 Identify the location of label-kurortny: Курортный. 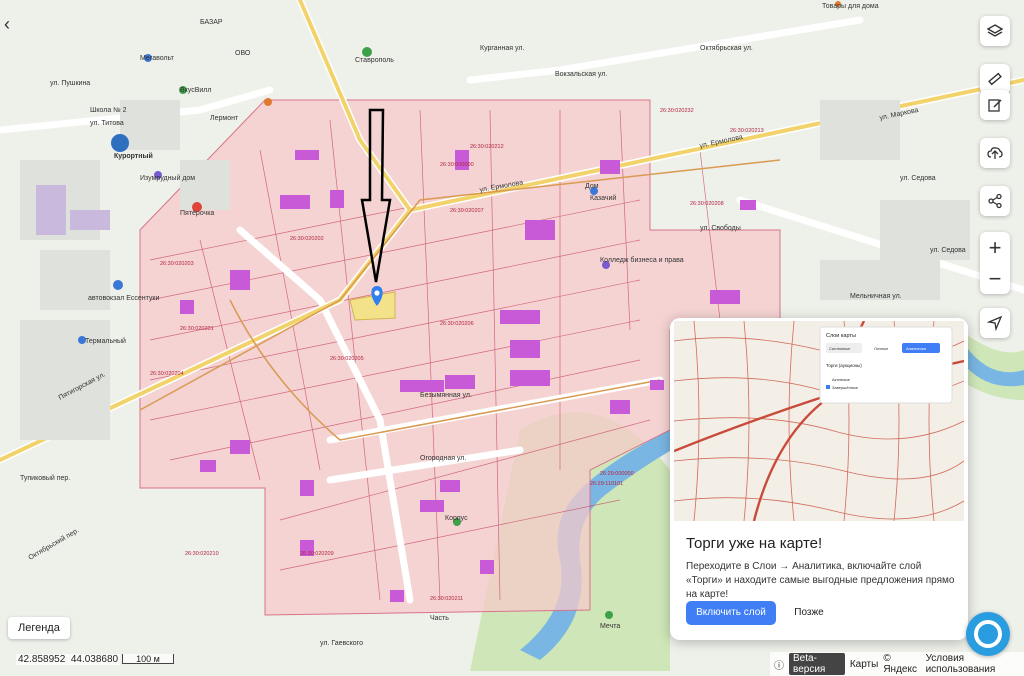
(133, 156).